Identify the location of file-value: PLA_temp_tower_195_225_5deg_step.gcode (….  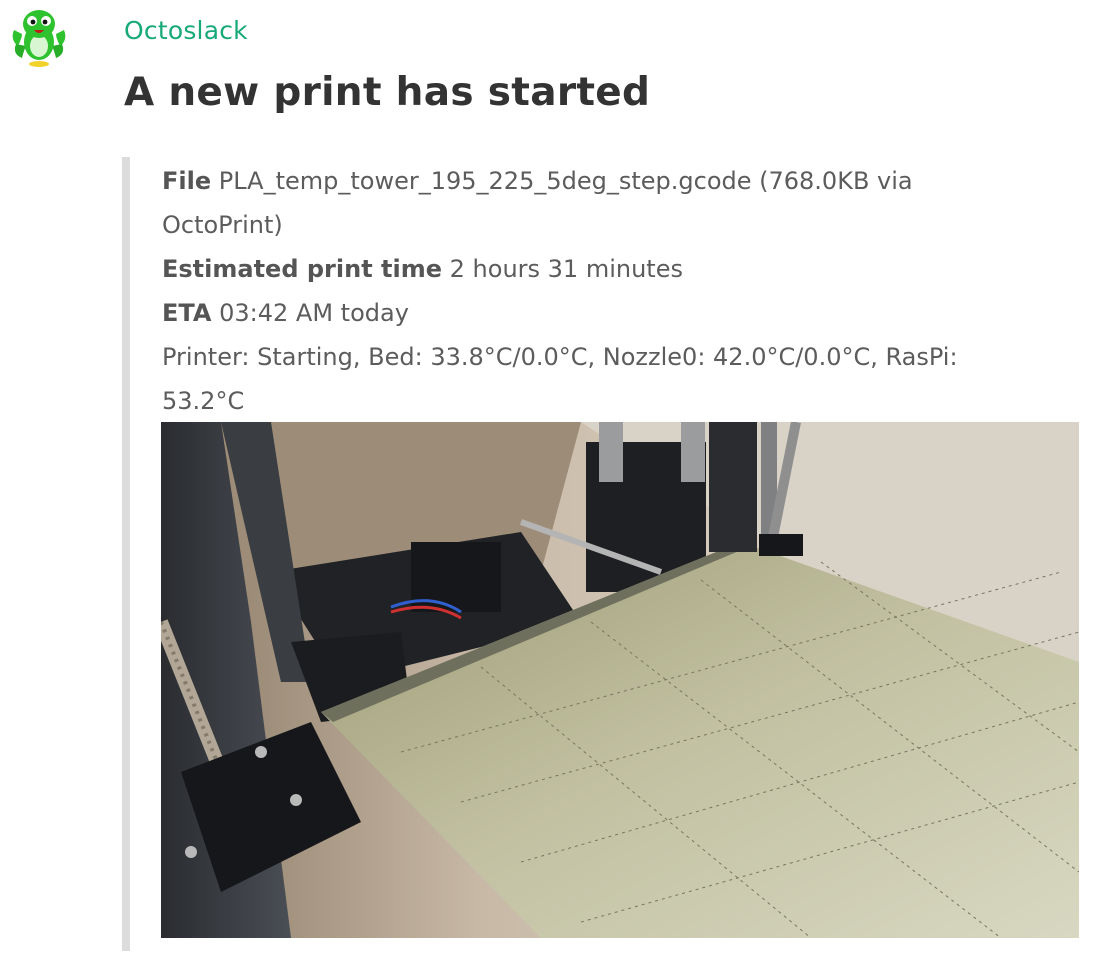
(537, 203).